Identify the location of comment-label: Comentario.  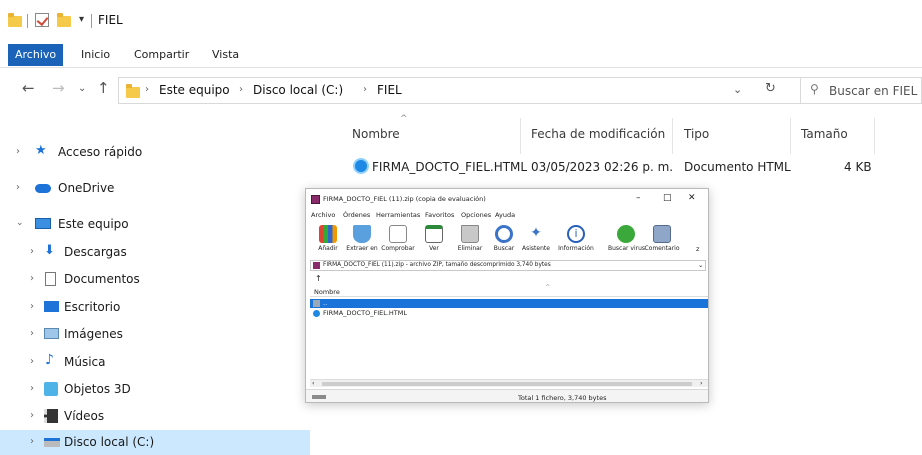
(662, 248).